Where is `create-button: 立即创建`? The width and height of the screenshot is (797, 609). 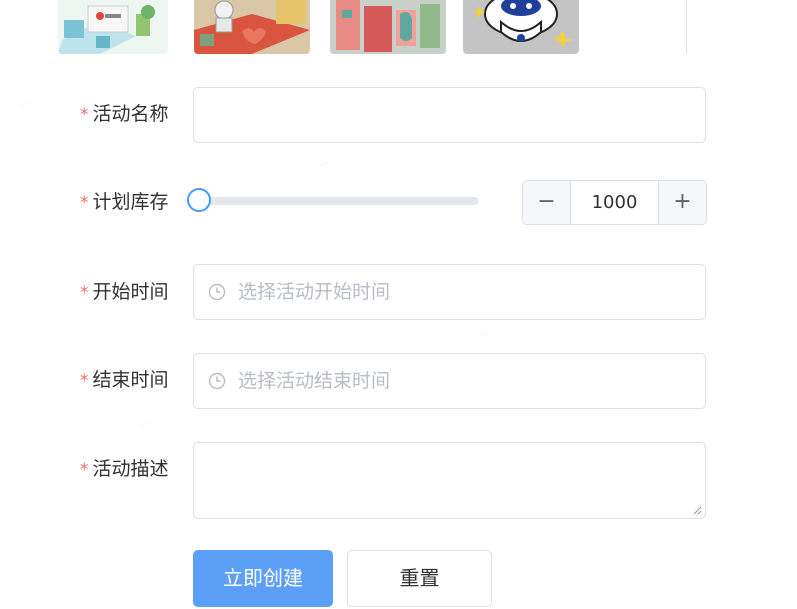
create-button: 立即创建 is located at coordinates (263, 578).